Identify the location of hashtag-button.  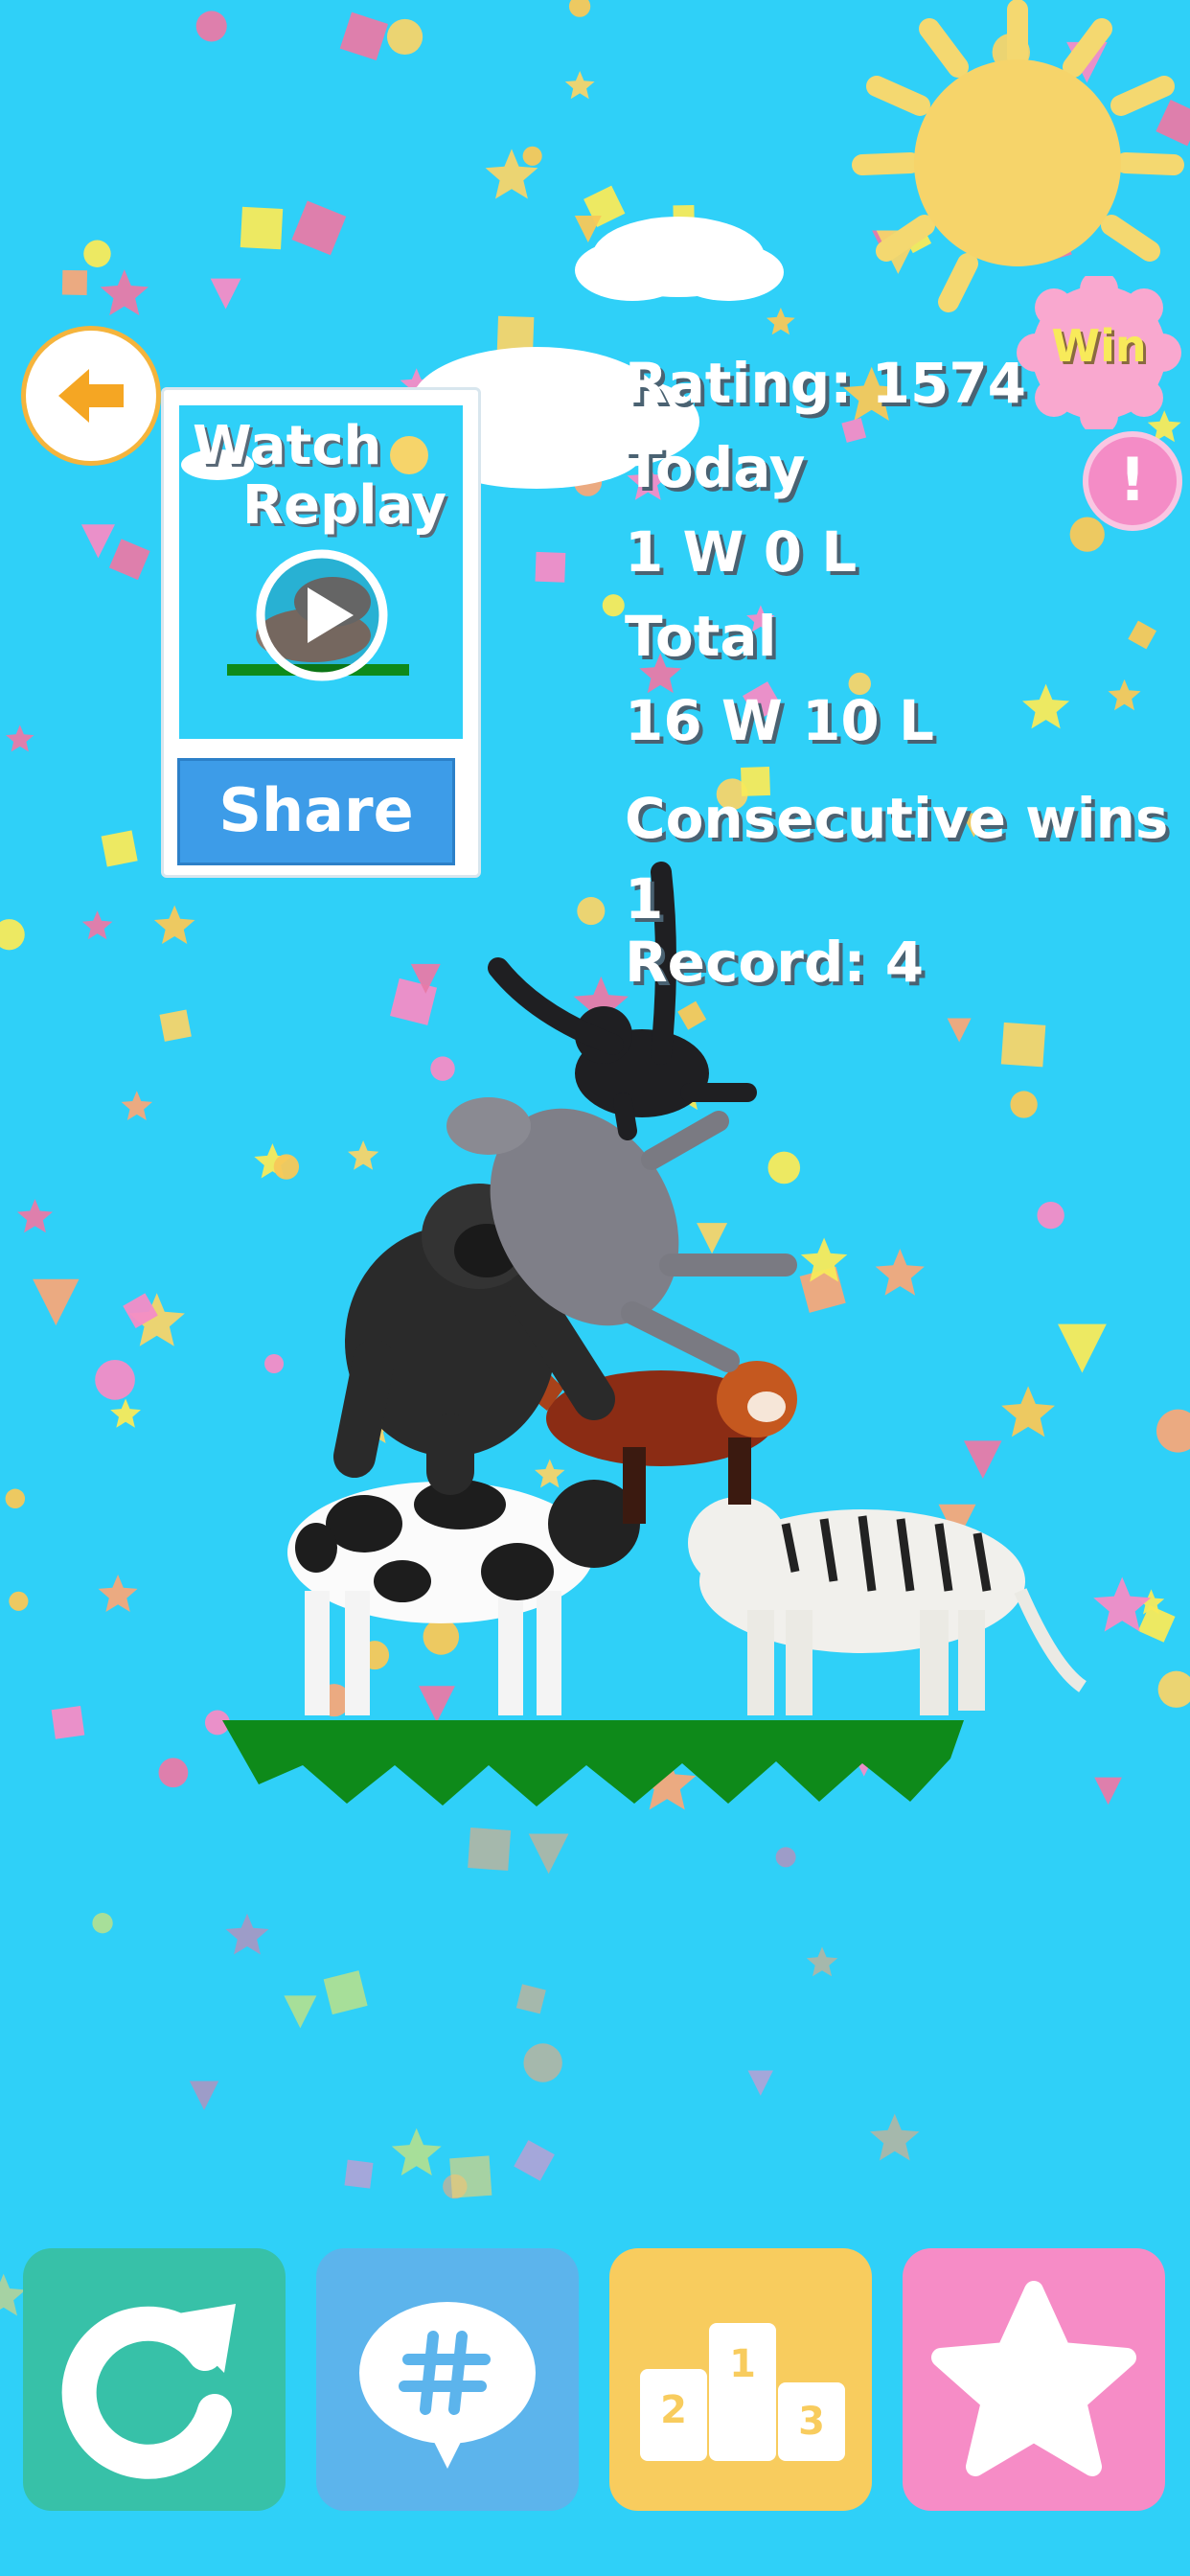
(448, 2379).